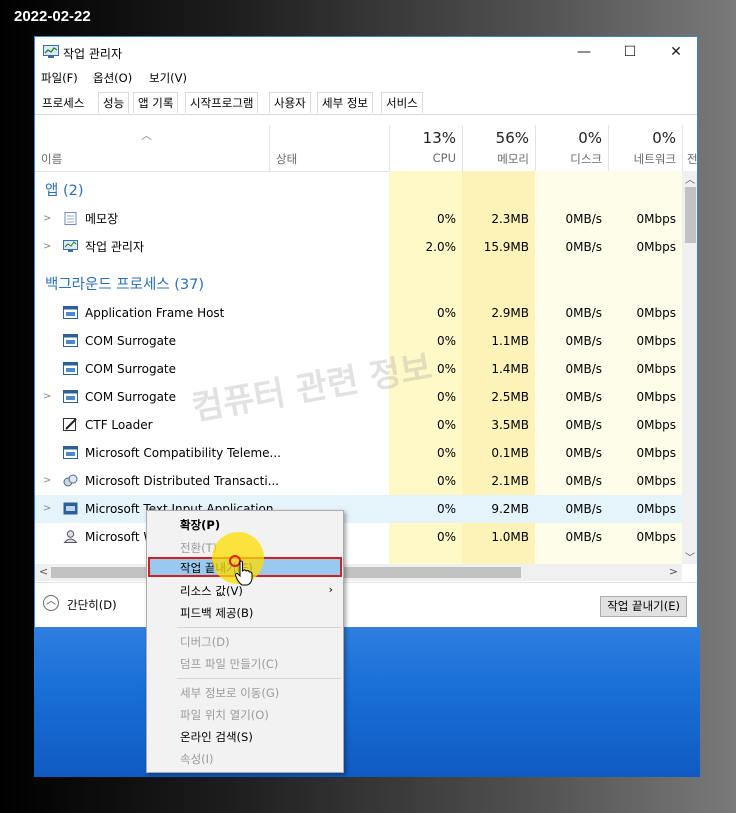 The image size is (736, 813). What do you see at coordinates (229, 693) in the screenshot?
I see `menu-item-go-to-details: 세부 정보로 이동(G)` at bounding box center [229, 693].